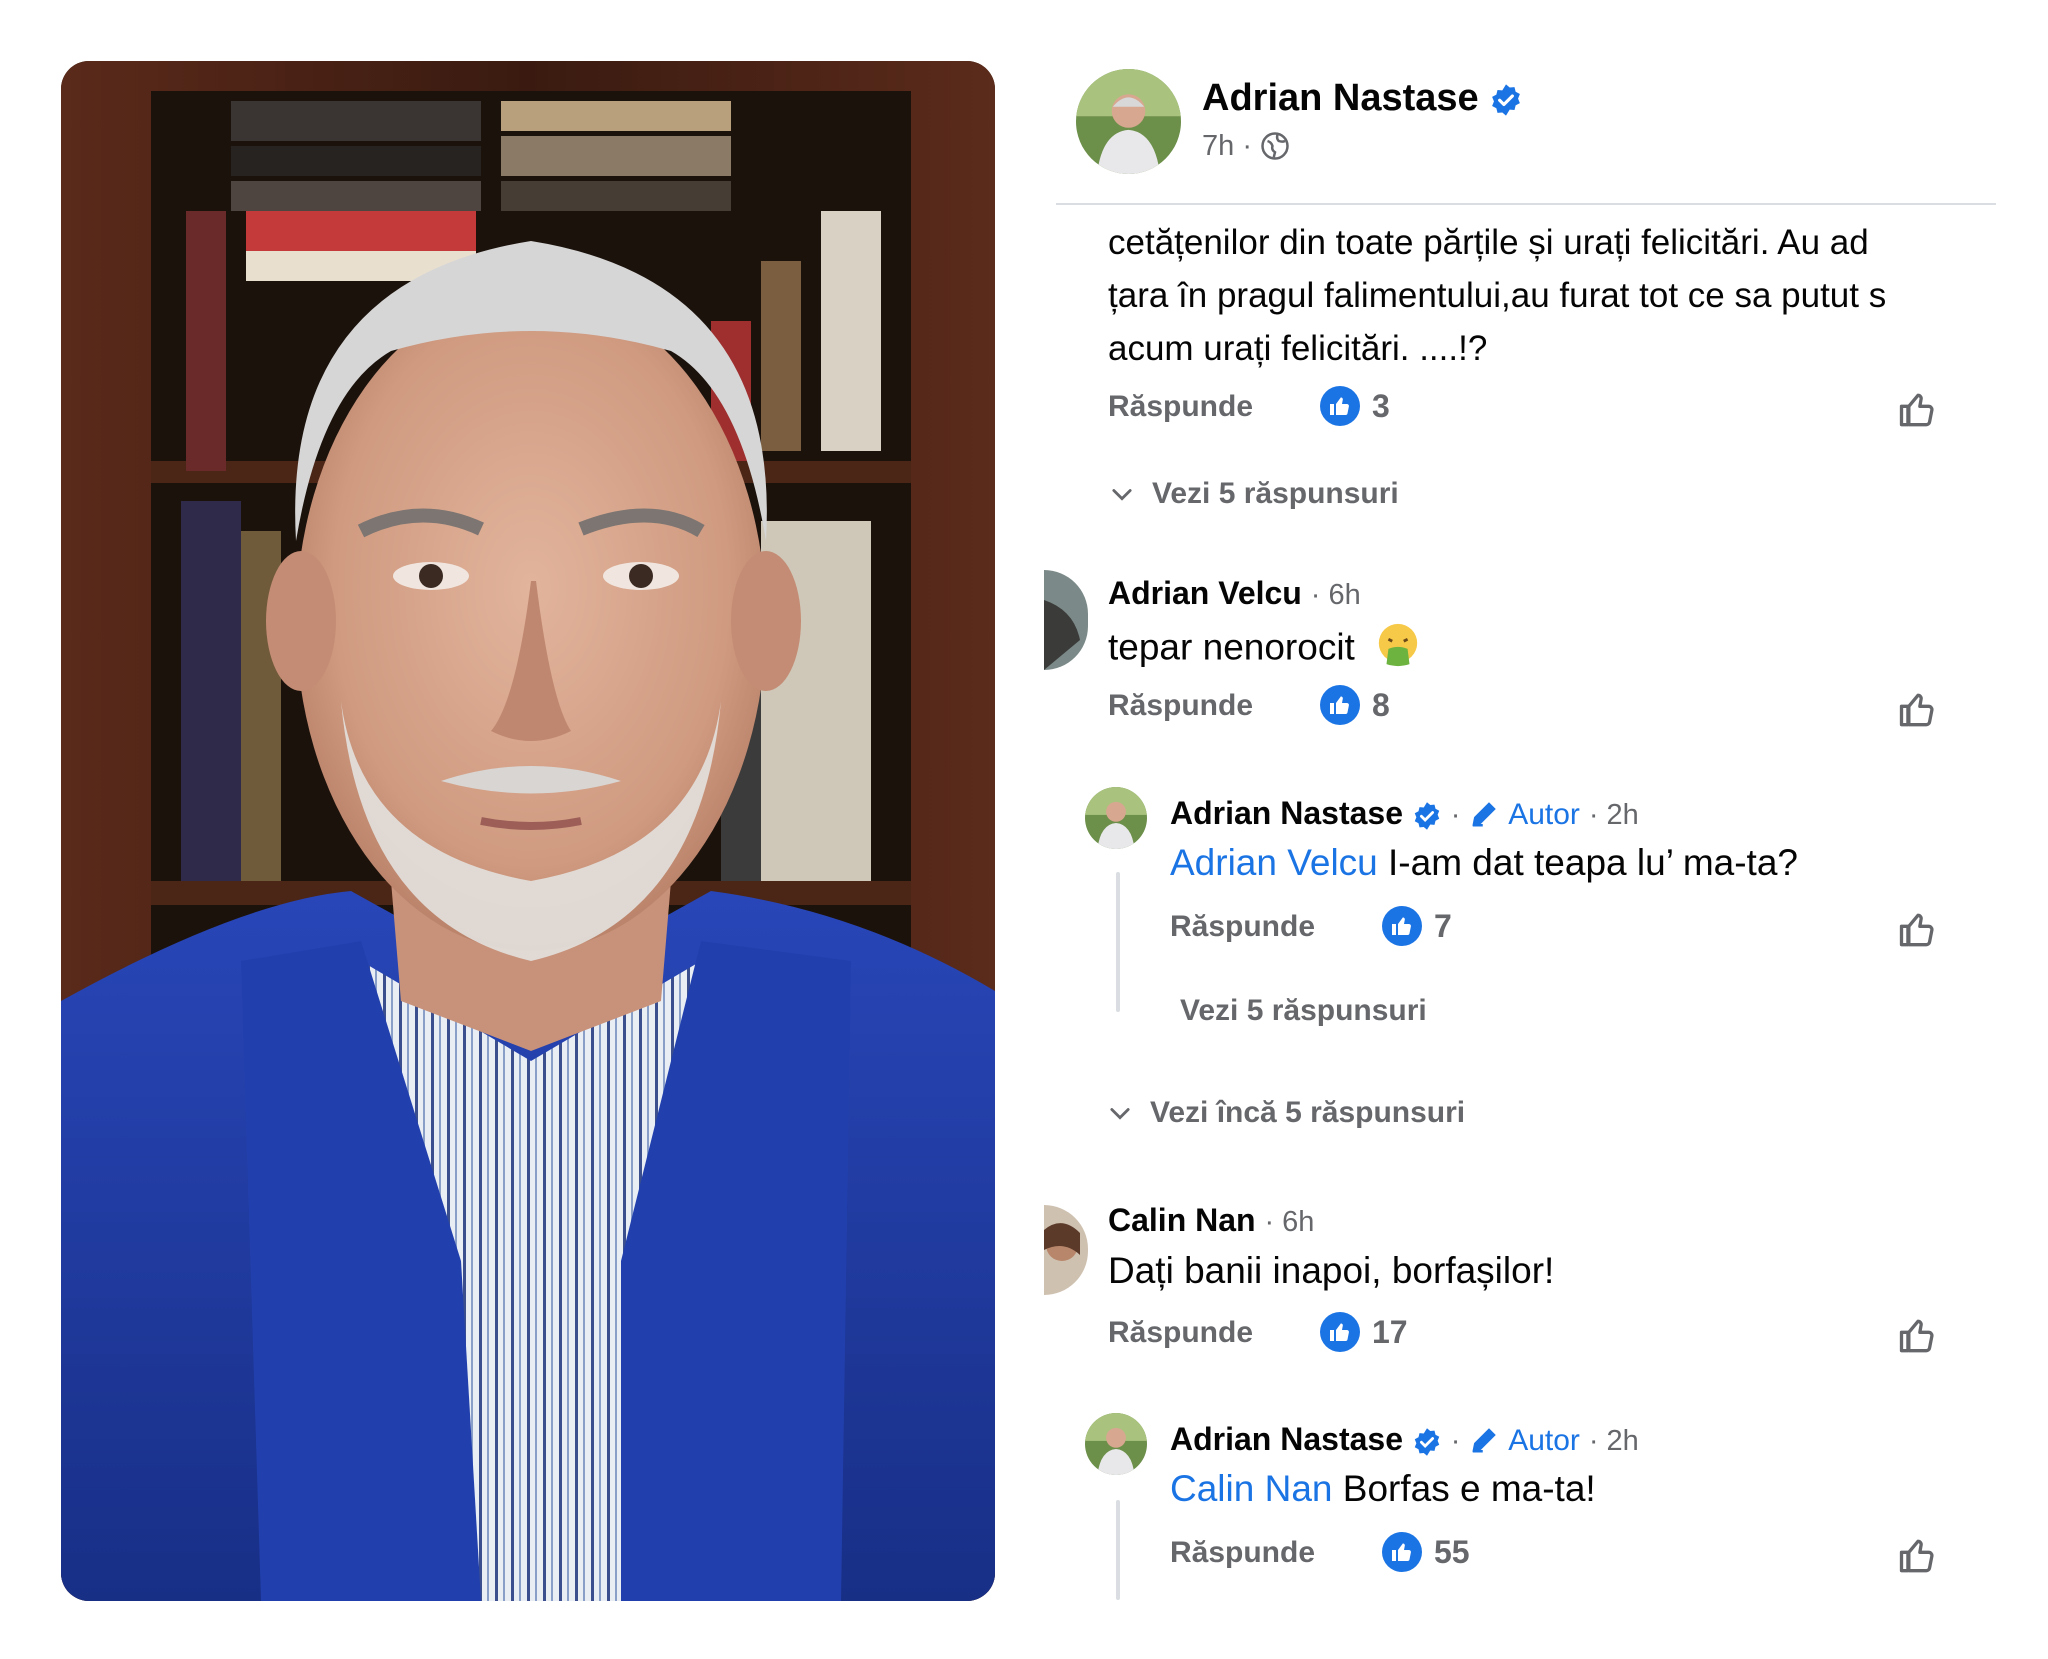 This screenshot has height=1659, width=2048. Describe the element at coordinates (1426, 1552) in the screenshot. I see `reaction-count: 55` at that location.